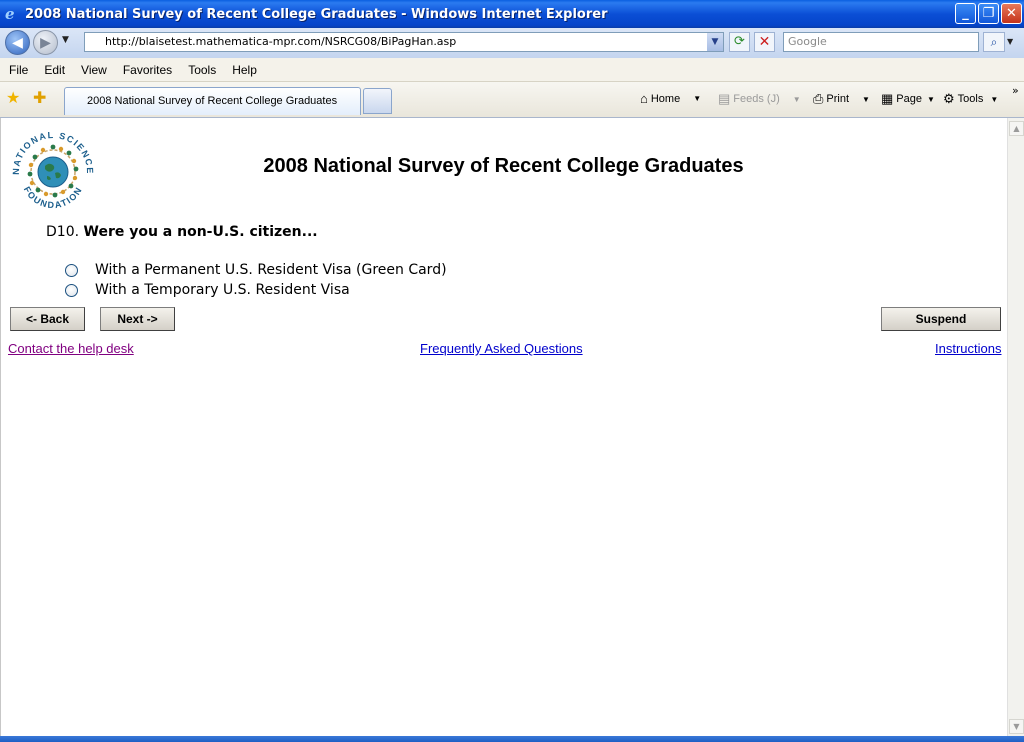 Image resolution: width=1024 pixels, height=742 pixels. What do you see at coordinates (724, 98) in the screenshot?
I see `feeds-icon: ▤` at bounding box center [724, 98].